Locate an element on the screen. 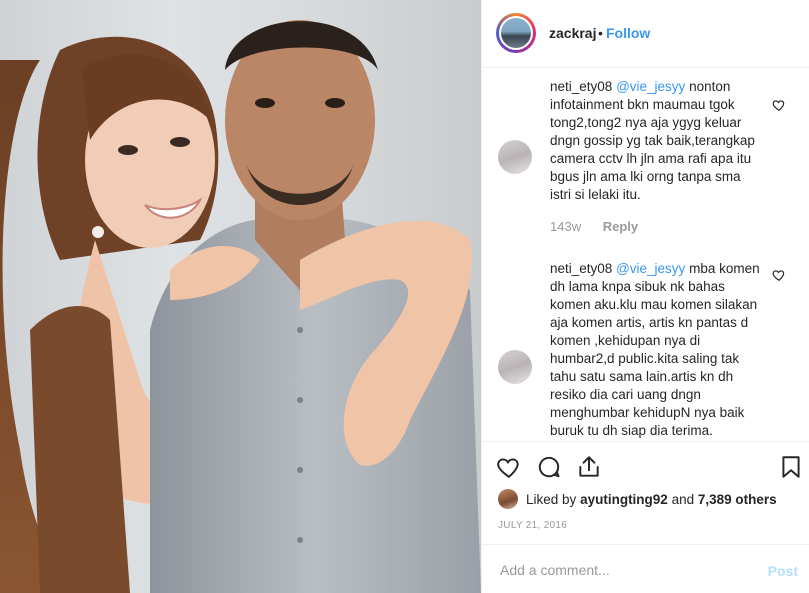 The height and width of the screenshot is (593, 809). heart-icon is located at coordinates (509, 467).